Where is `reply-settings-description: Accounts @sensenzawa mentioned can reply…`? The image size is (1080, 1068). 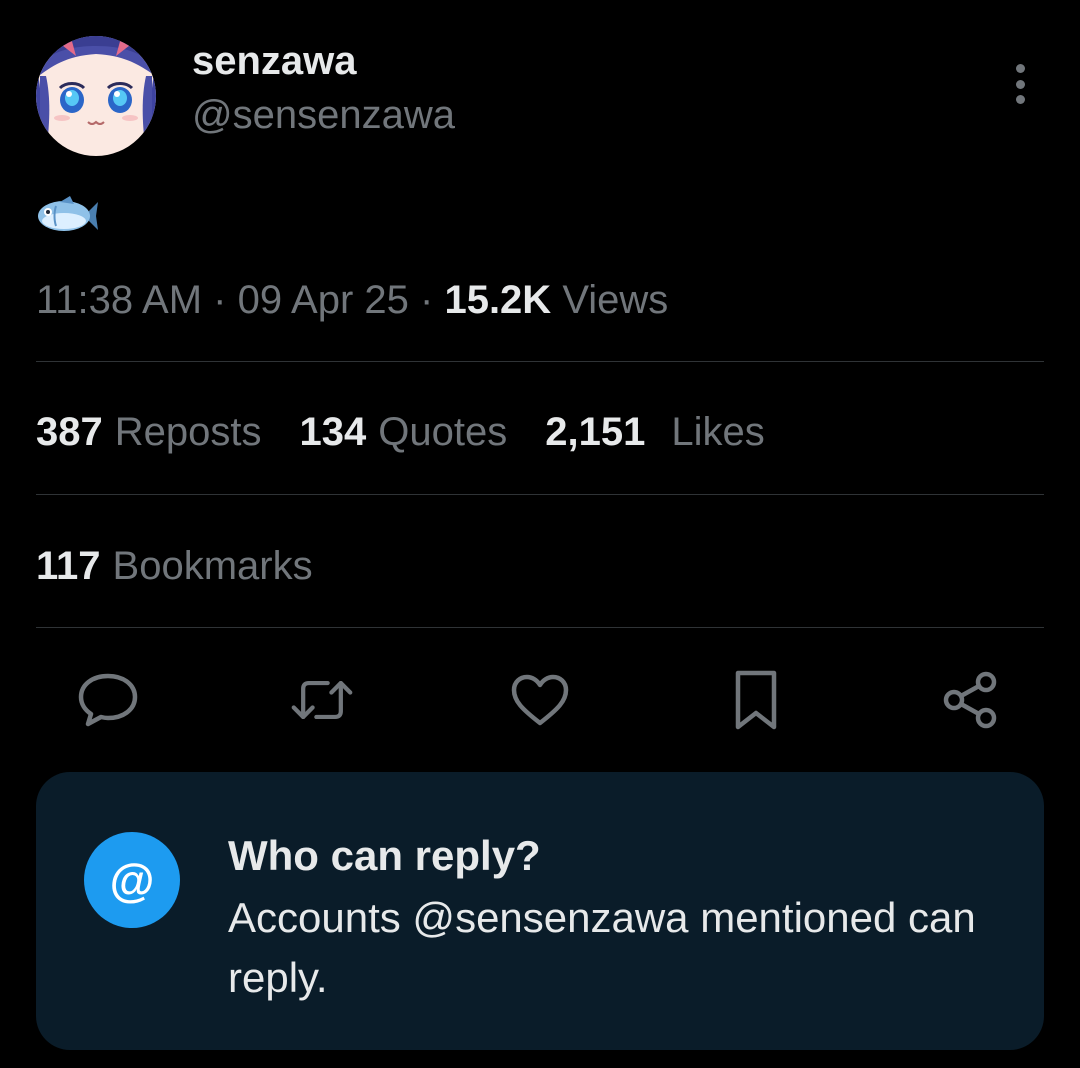 reply-settings-description: Accounts @sensenzawa mentioned can reply… is located at coordinates (602, 947).